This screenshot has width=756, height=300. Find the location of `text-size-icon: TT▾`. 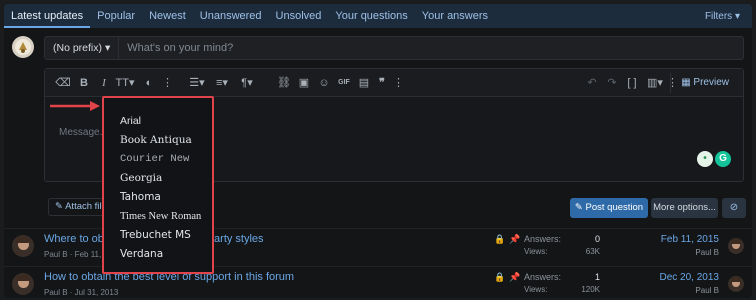

text-size-icon: TT▾ is located at coordinates (125, 83).